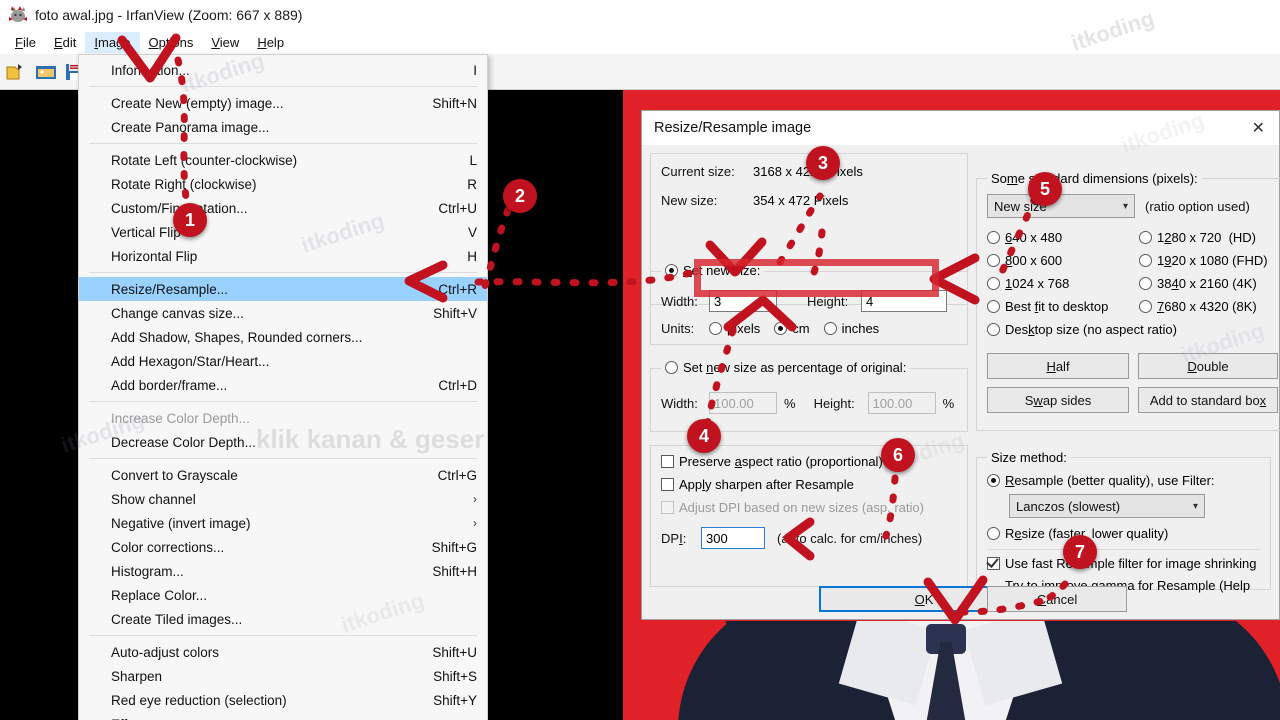  What do you see at coordinates (46, 72) in the screenshot?
I see `thumbnails-icon` at bounding box center [46, 72].